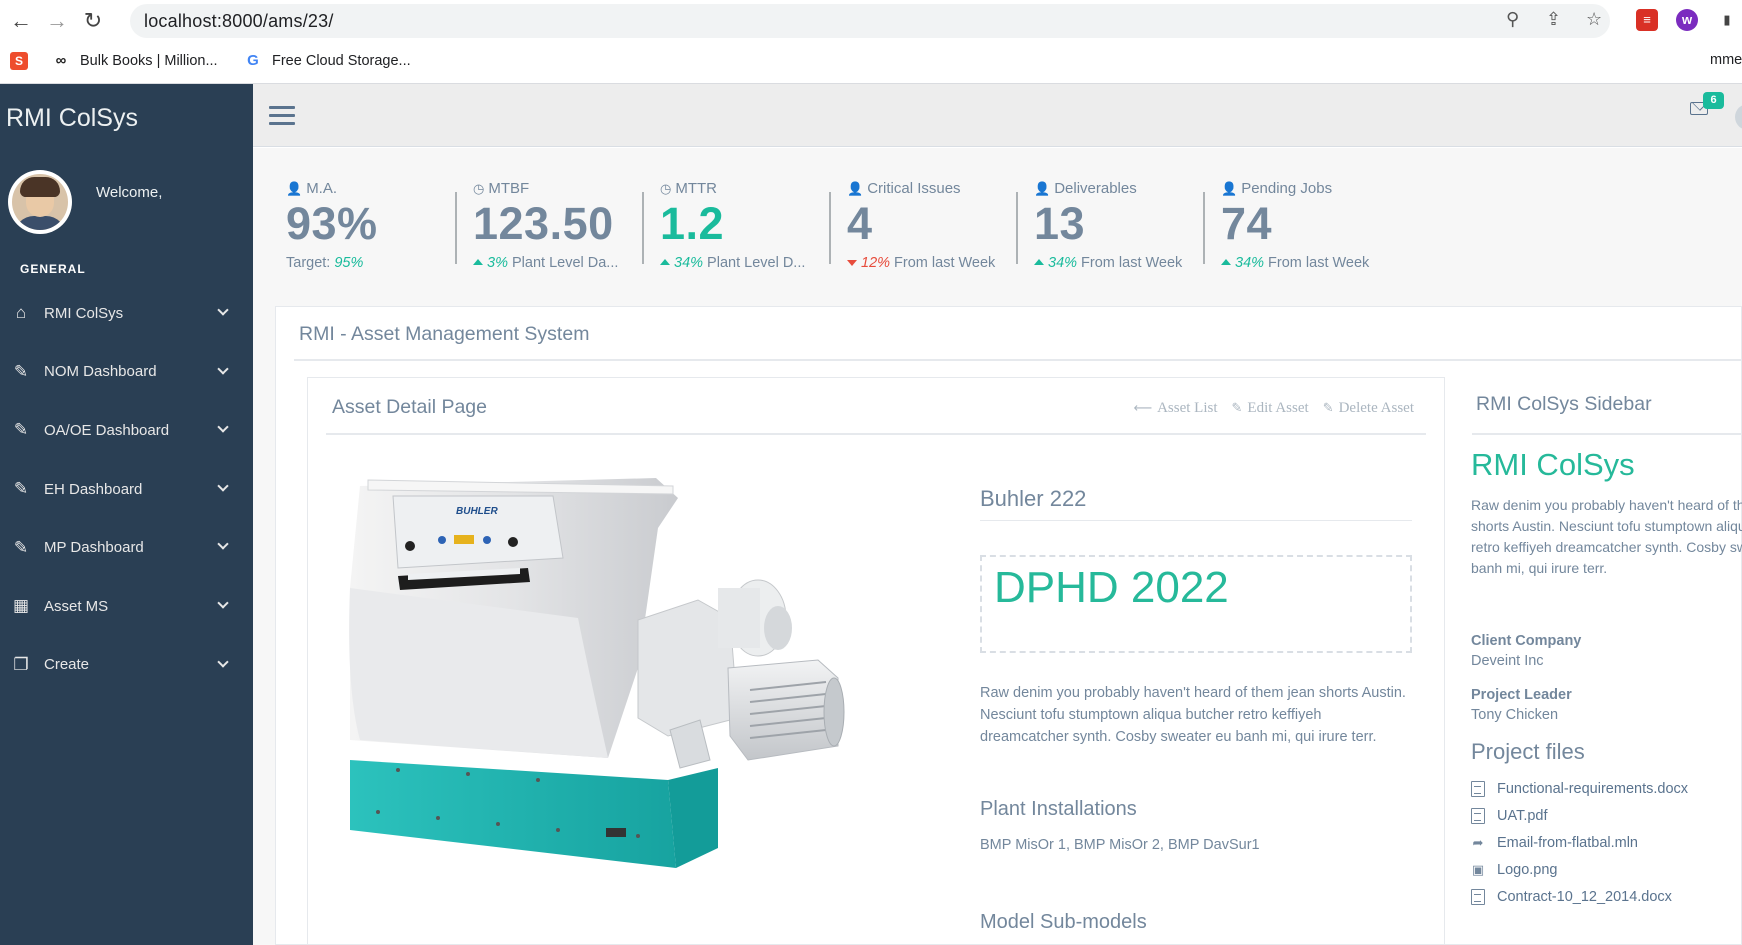 This screenshot has width=1742, height=945. I want to click on menu-toggle-icon, so click(282, 118).